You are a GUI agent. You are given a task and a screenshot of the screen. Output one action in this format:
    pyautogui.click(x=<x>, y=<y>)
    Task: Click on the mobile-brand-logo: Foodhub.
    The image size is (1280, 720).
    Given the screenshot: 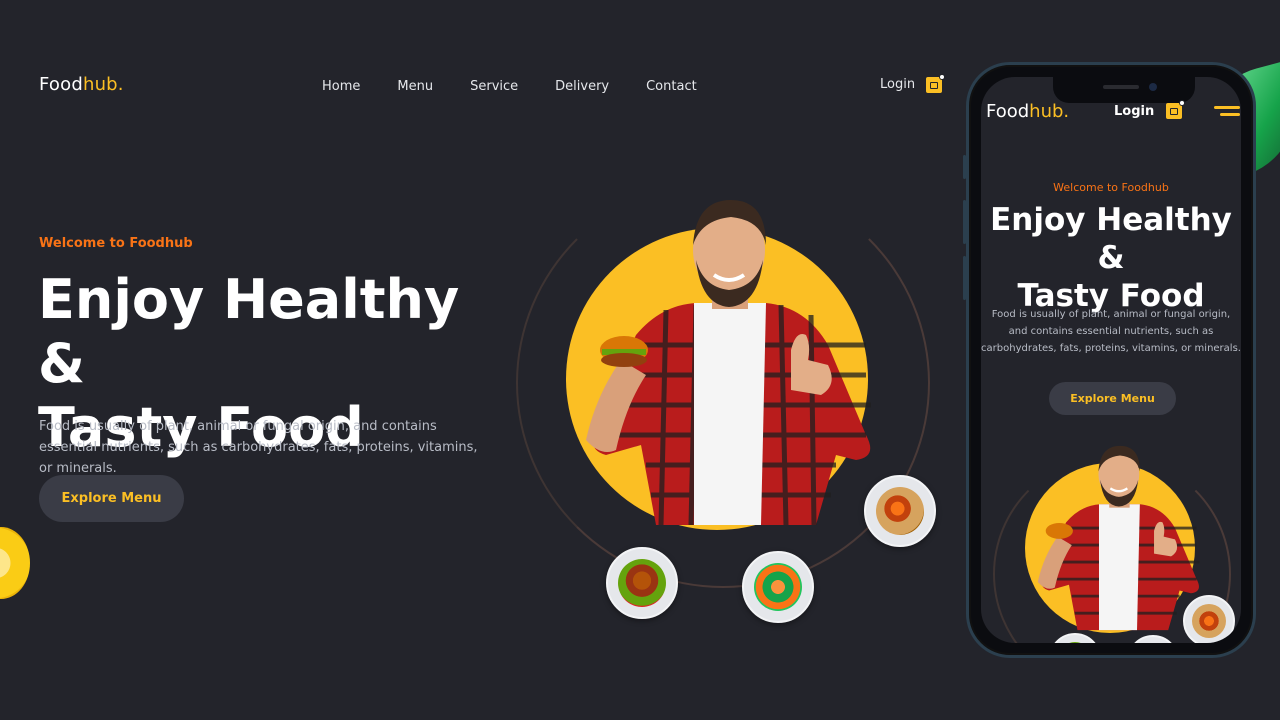 What is the action you would take?
    pyautogui.click(x=1027, y=111)
    